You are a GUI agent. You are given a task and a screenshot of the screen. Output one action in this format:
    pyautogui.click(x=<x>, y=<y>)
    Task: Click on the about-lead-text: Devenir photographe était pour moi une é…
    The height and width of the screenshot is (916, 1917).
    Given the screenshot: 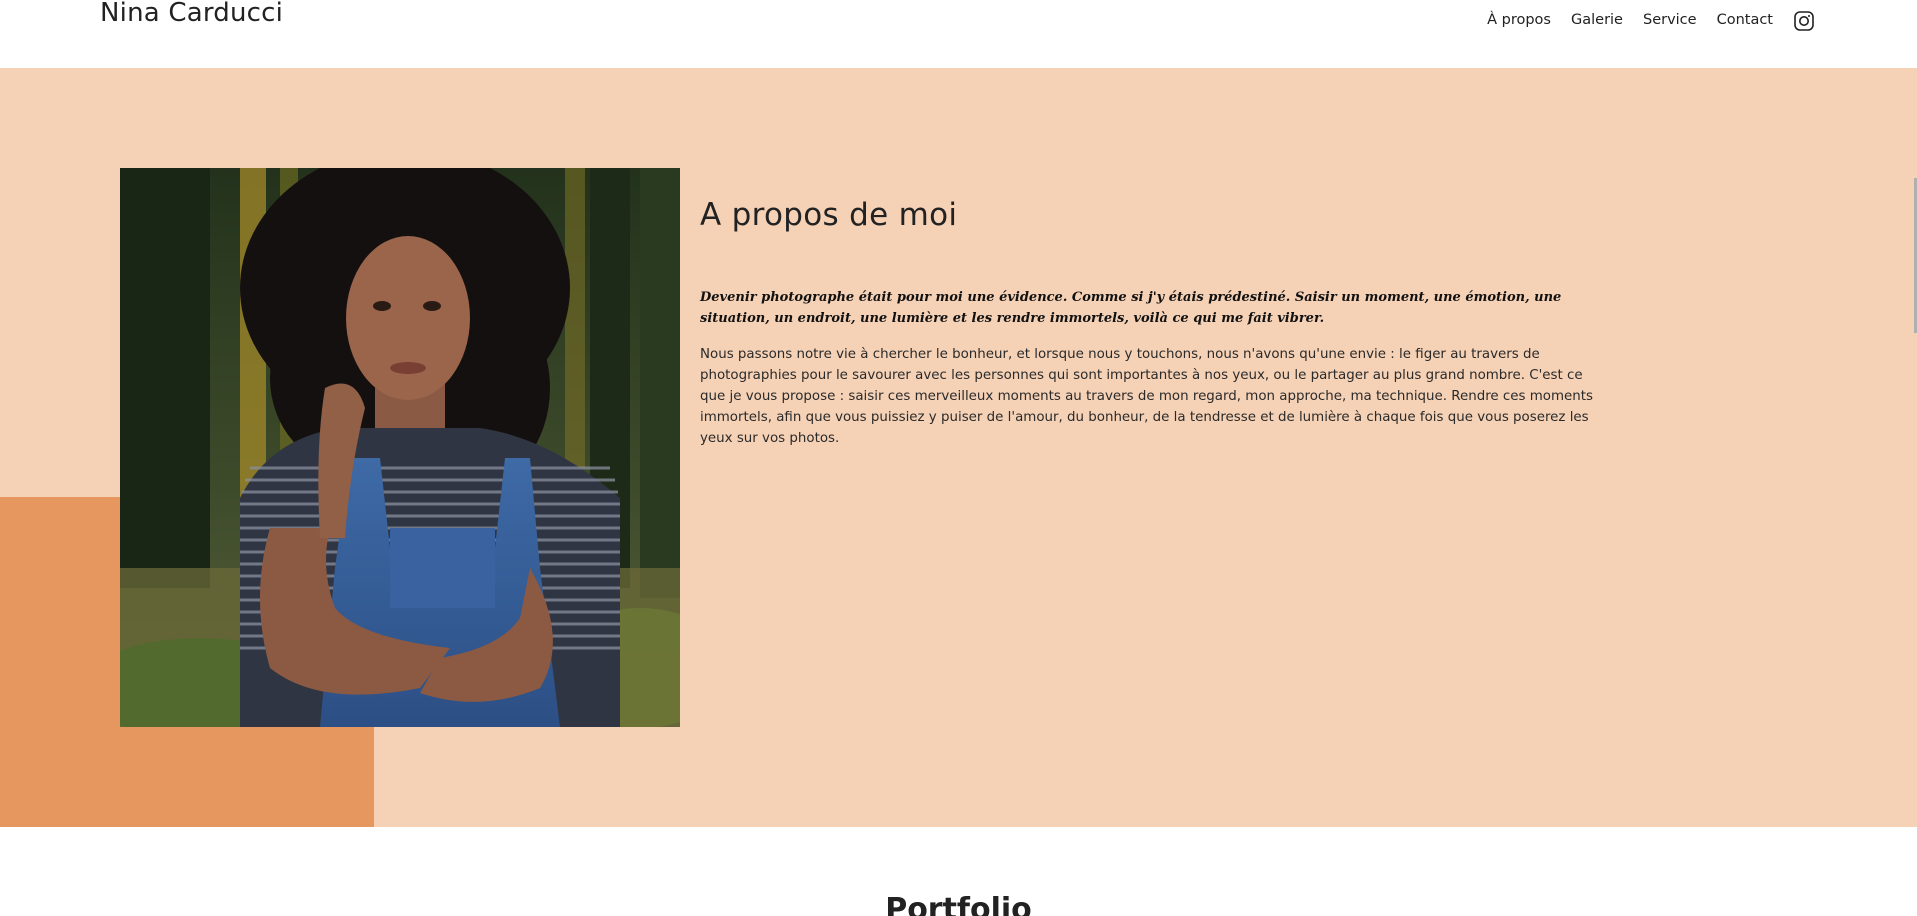 What is the action you would take?
    pyautogui.click(x=1131, y=308)
    